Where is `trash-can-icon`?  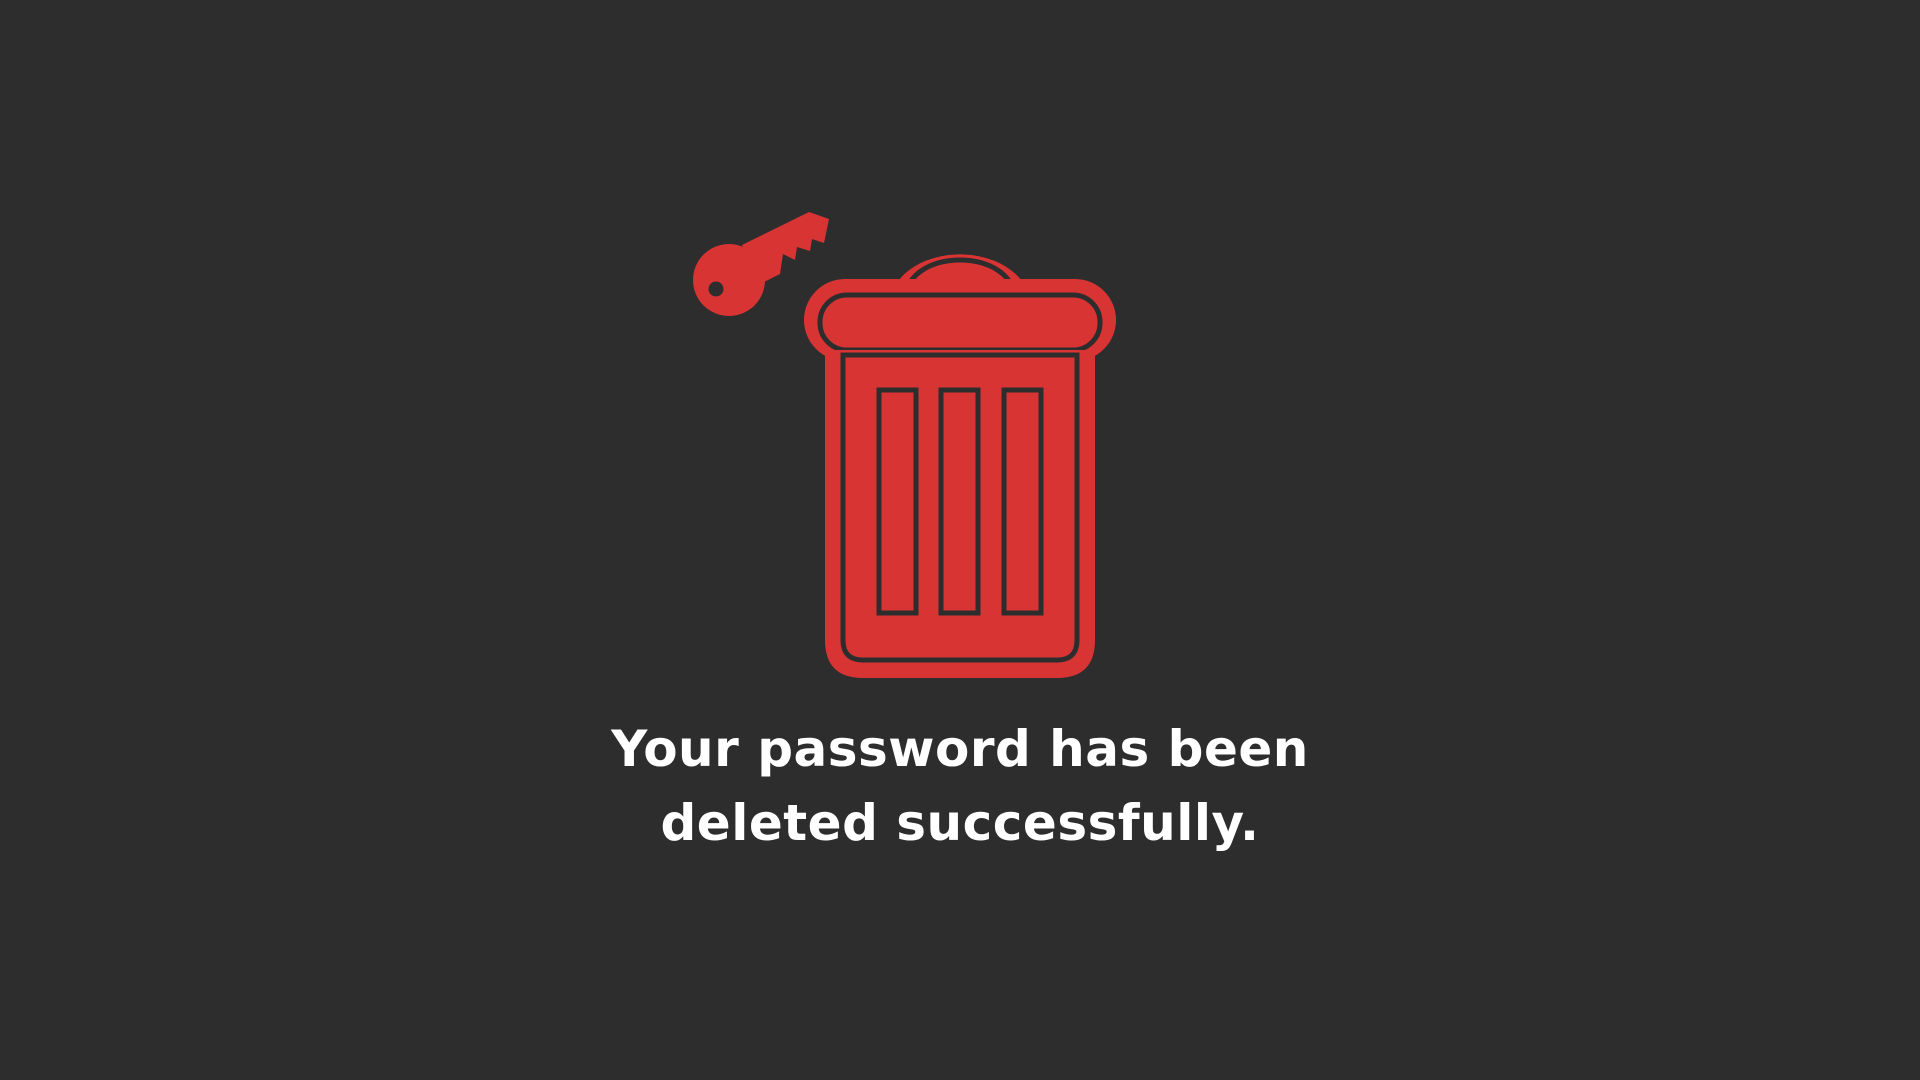
trash-can-icon is located at coordinates (960, 466).